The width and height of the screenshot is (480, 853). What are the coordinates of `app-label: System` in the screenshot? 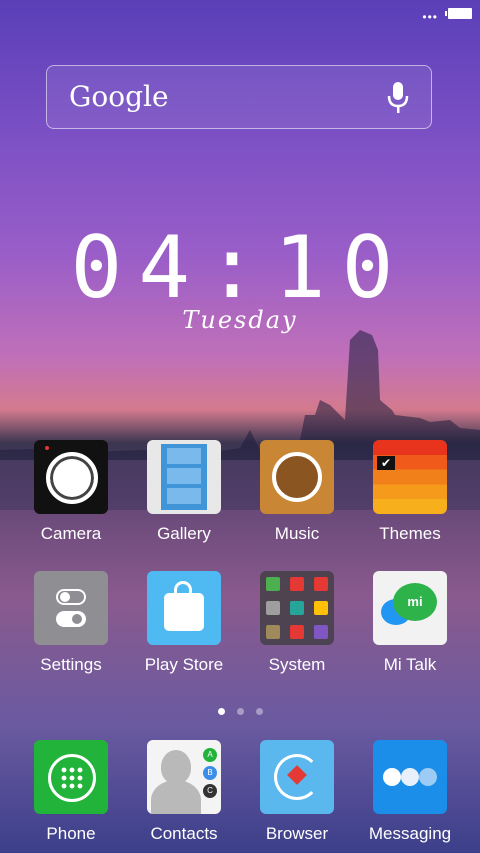 It's located at (297, 664).